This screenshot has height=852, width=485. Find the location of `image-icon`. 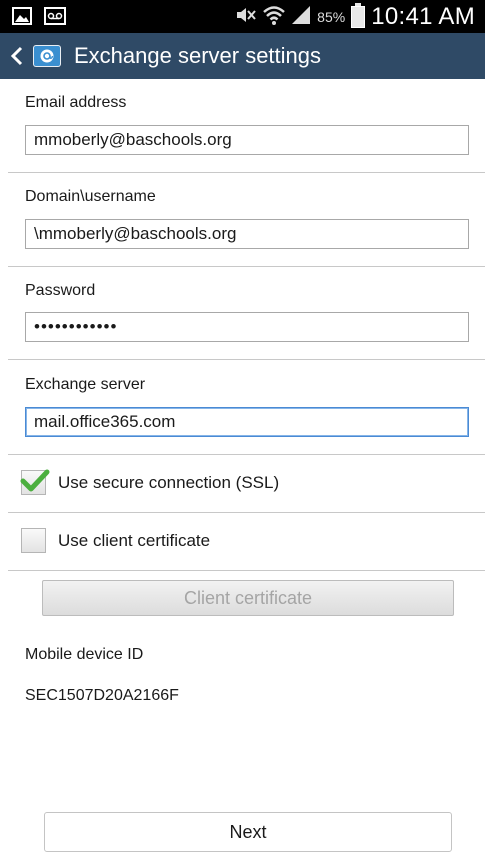

image-icon is located at coordinates (22, 18).